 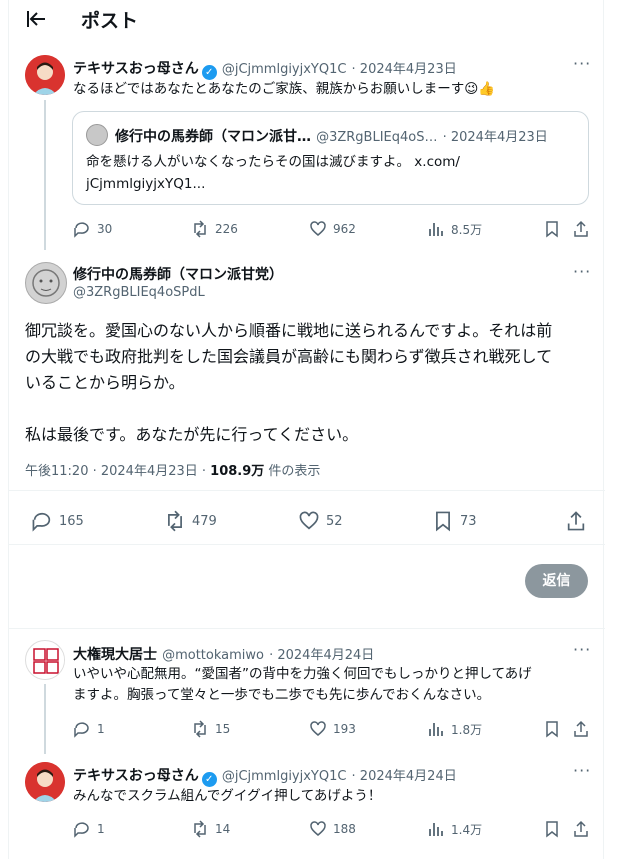 I want to click on tweet-text: なるほどではあなたとあなたのご家族、親族からお願いしまーす😉👍, so click(x=284, y=89).